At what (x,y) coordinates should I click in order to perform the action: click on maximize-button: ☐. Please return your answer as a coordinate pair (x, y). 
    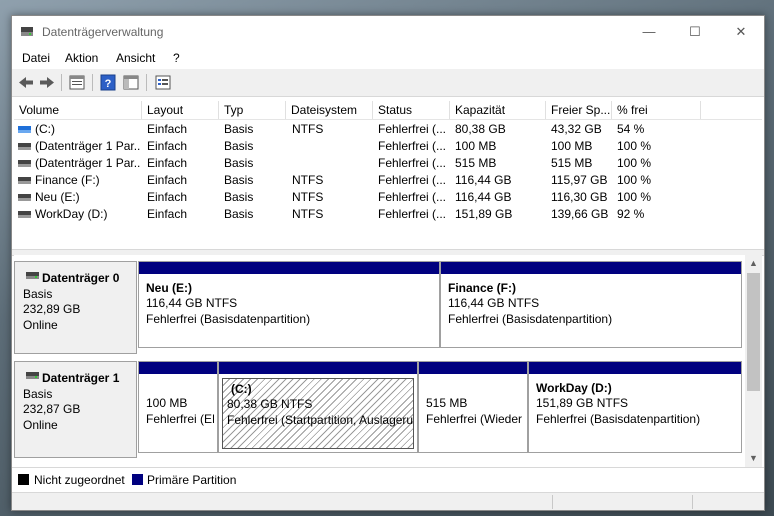
    Looking at the image, I should click on (695, 31).